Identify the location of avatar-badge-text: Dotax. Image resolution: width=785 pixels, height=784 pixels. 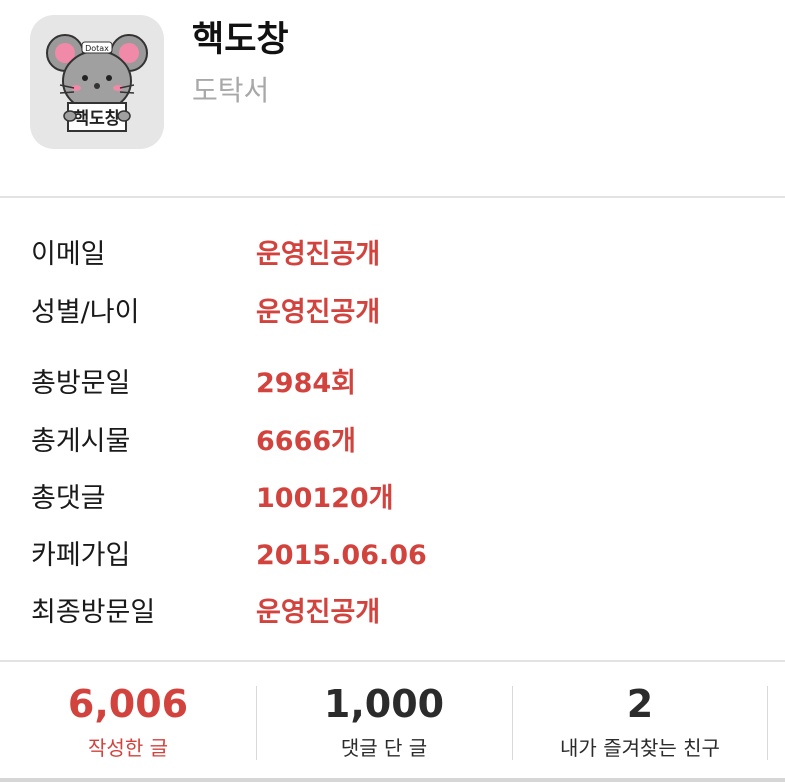
(97, 48).